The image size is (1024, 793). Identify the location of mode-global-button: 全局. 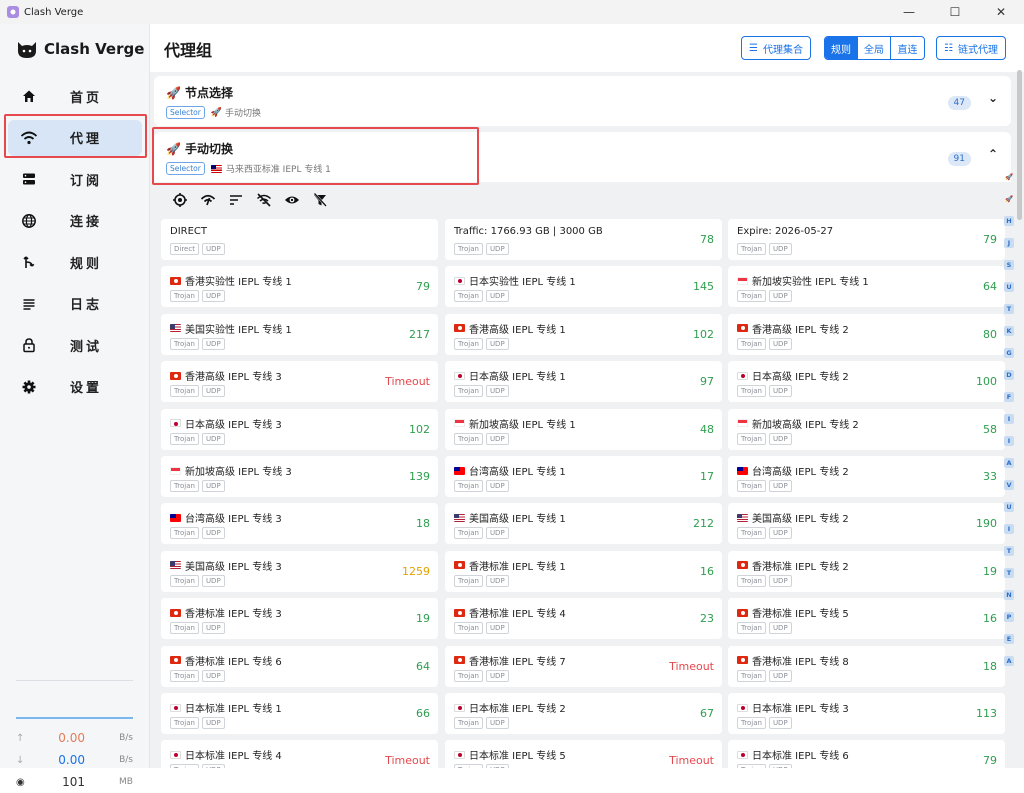
(874, 48).